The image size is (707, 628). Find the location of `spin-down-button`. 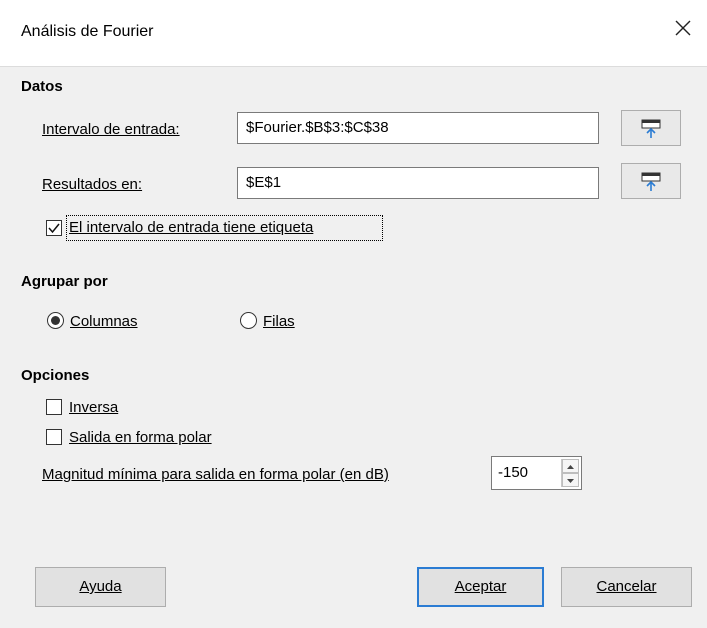

spin-down-button is located at coordinates (570, 480).